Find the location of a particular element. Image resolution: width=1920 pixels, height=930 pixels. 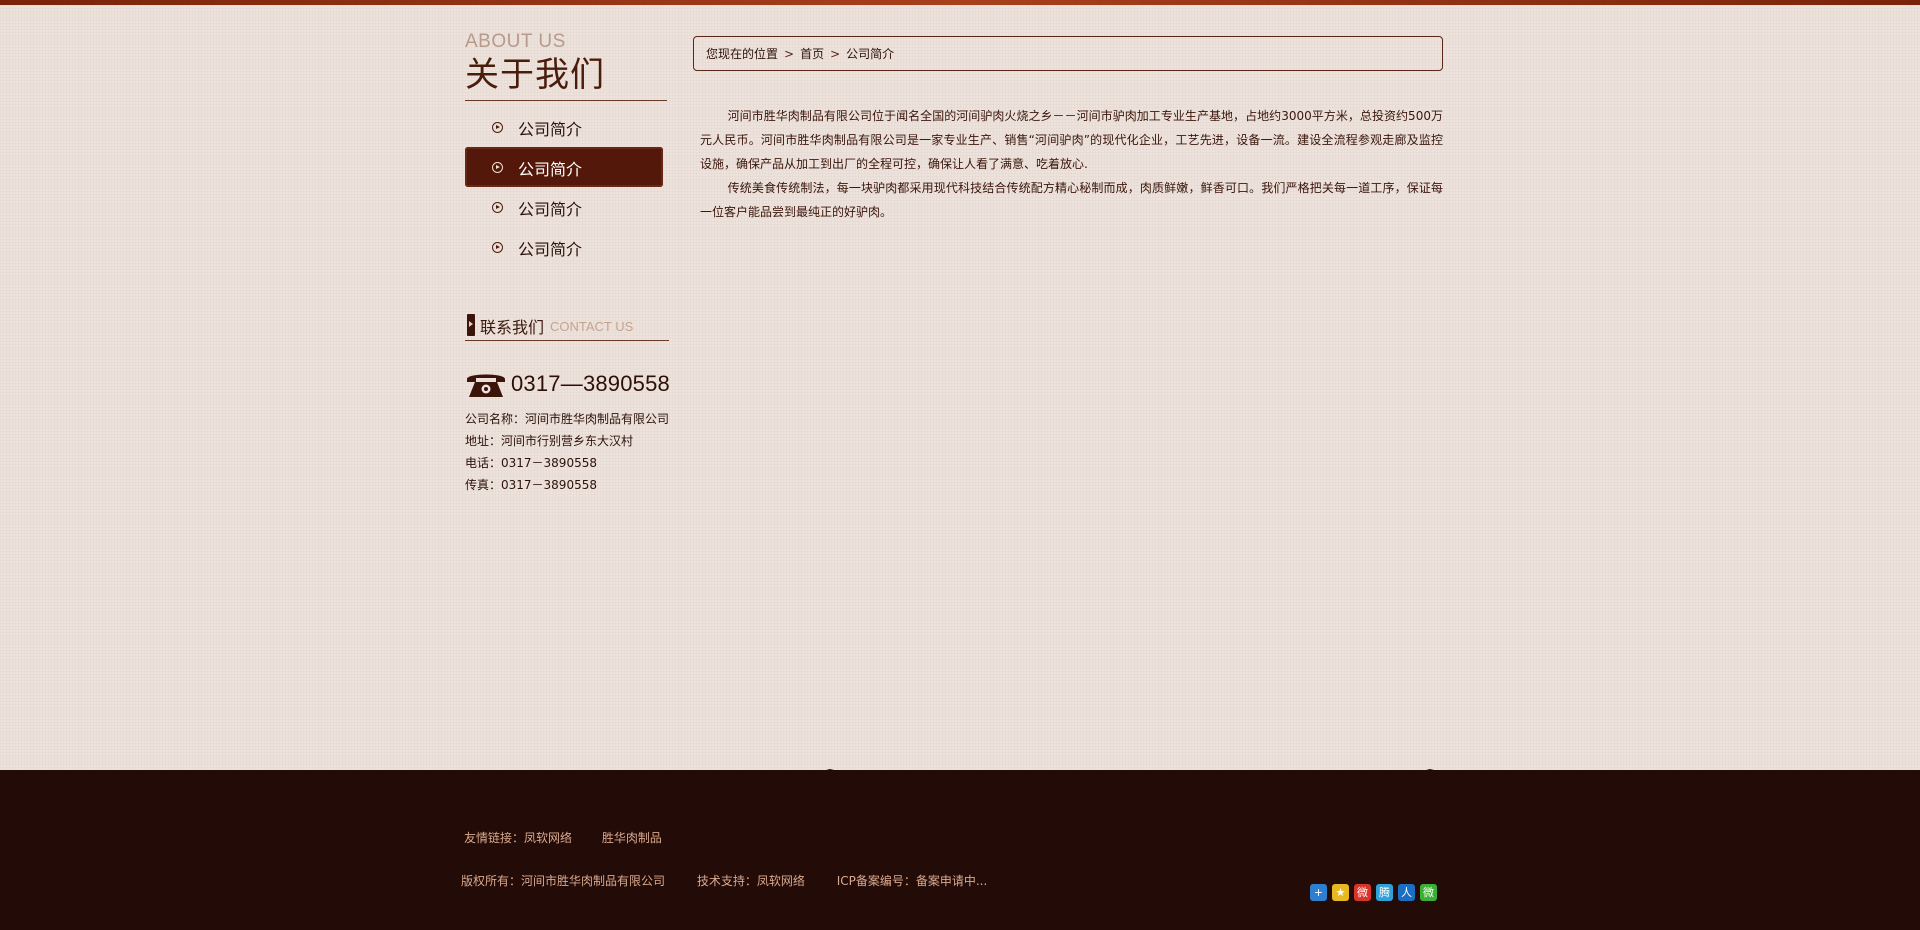

breadcrumb: 您现在的位置 > 首页 > 公司简介 is located at coordinates (1068, 53).